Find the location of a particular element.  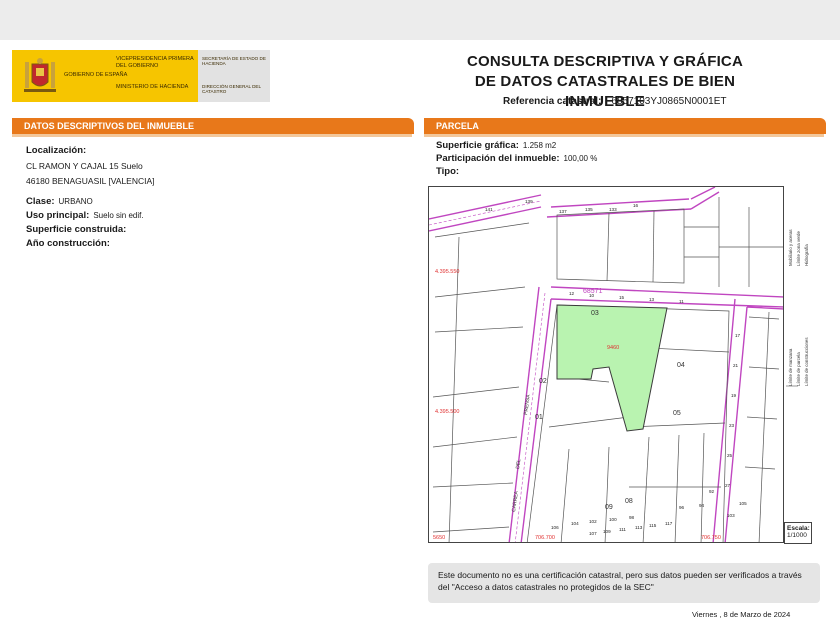

street-number: 103 is located at coordinates (731, 515).